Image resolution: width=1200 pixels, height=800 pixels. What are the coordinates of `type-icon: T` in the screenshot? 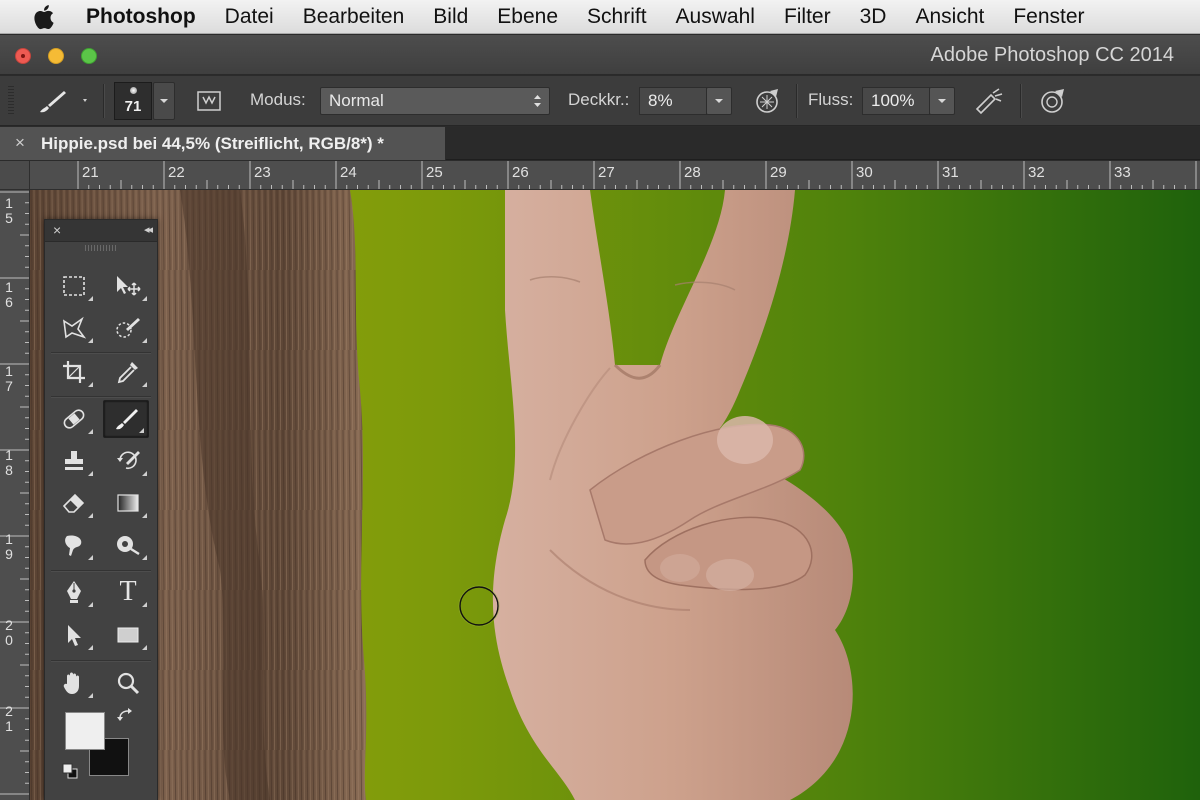 It's located at (128, 591).